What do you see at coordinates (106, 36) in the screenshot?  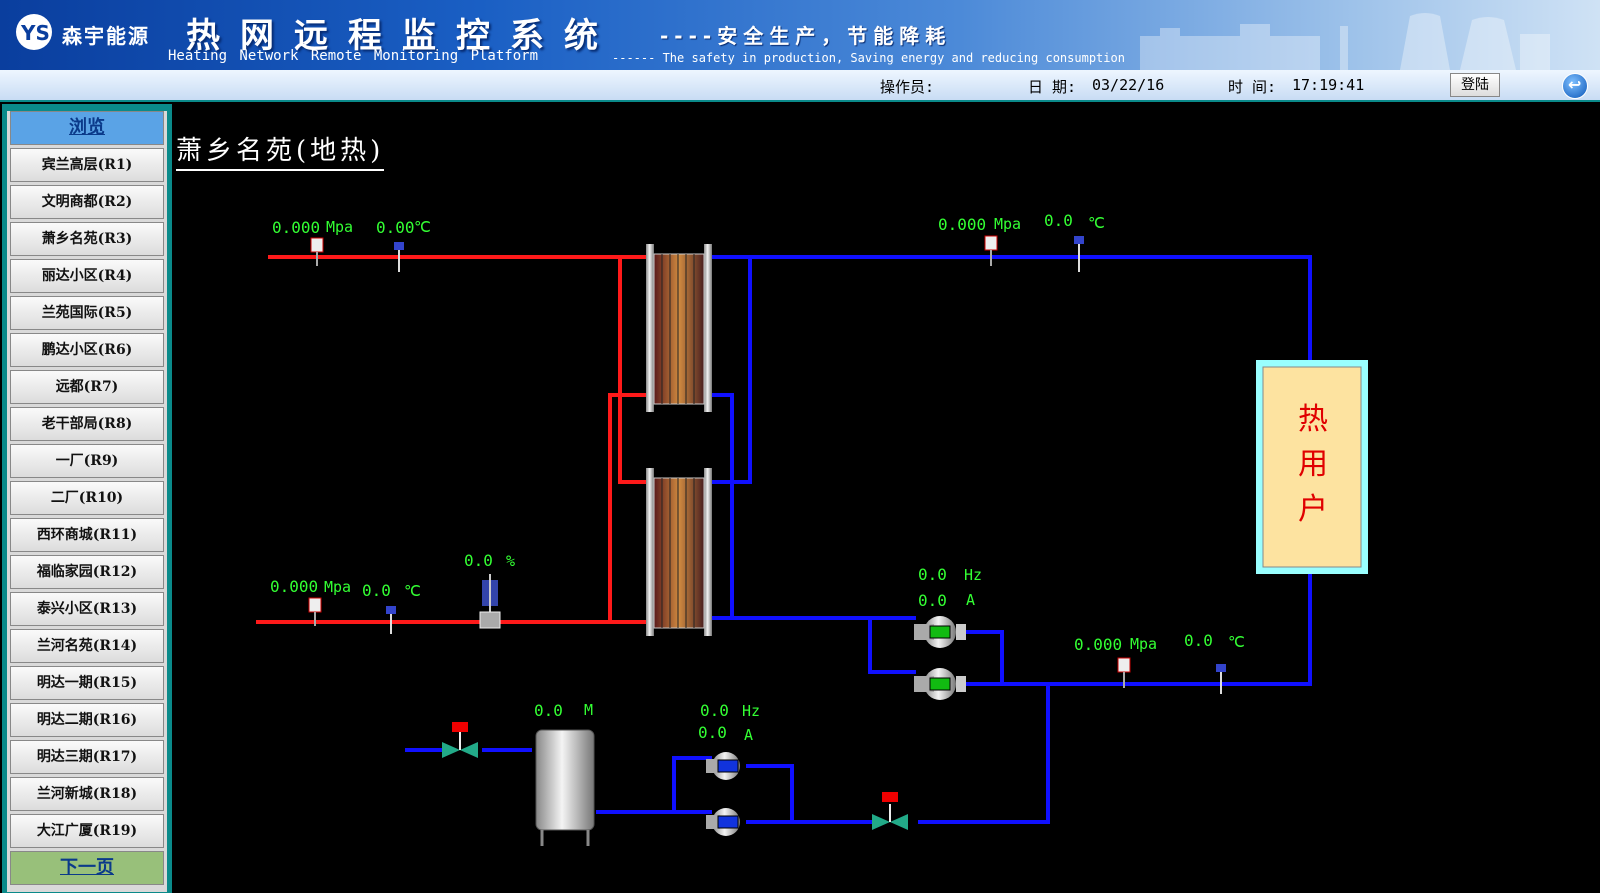 I see `company-name: 森宇能源` at bounding box center [106, 36].